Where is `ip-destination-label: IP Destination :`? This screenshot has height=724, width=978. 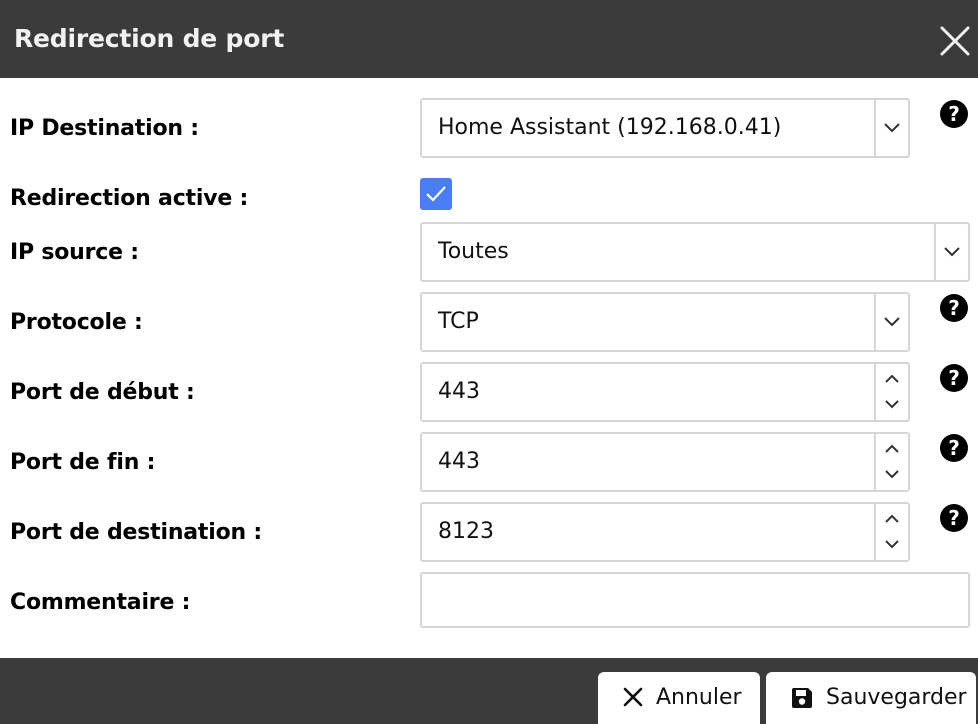 ip-destination-label: IP Destination : is located at coordinates (104, 128).